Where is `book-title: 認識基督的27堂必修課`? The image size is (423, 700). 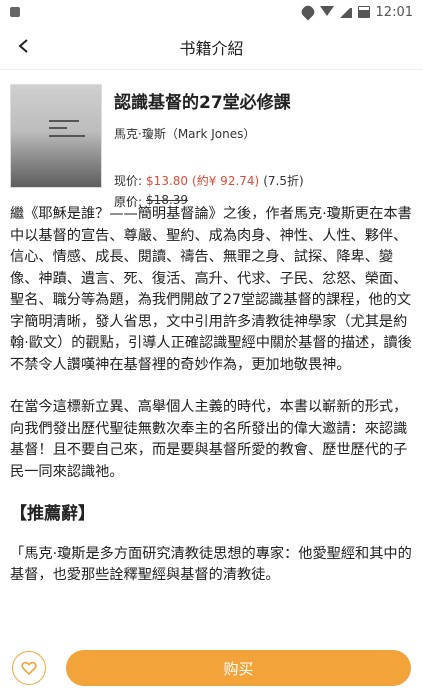
book-title: 認識基督的27堂必修課 is located at coordinates (202, 103).